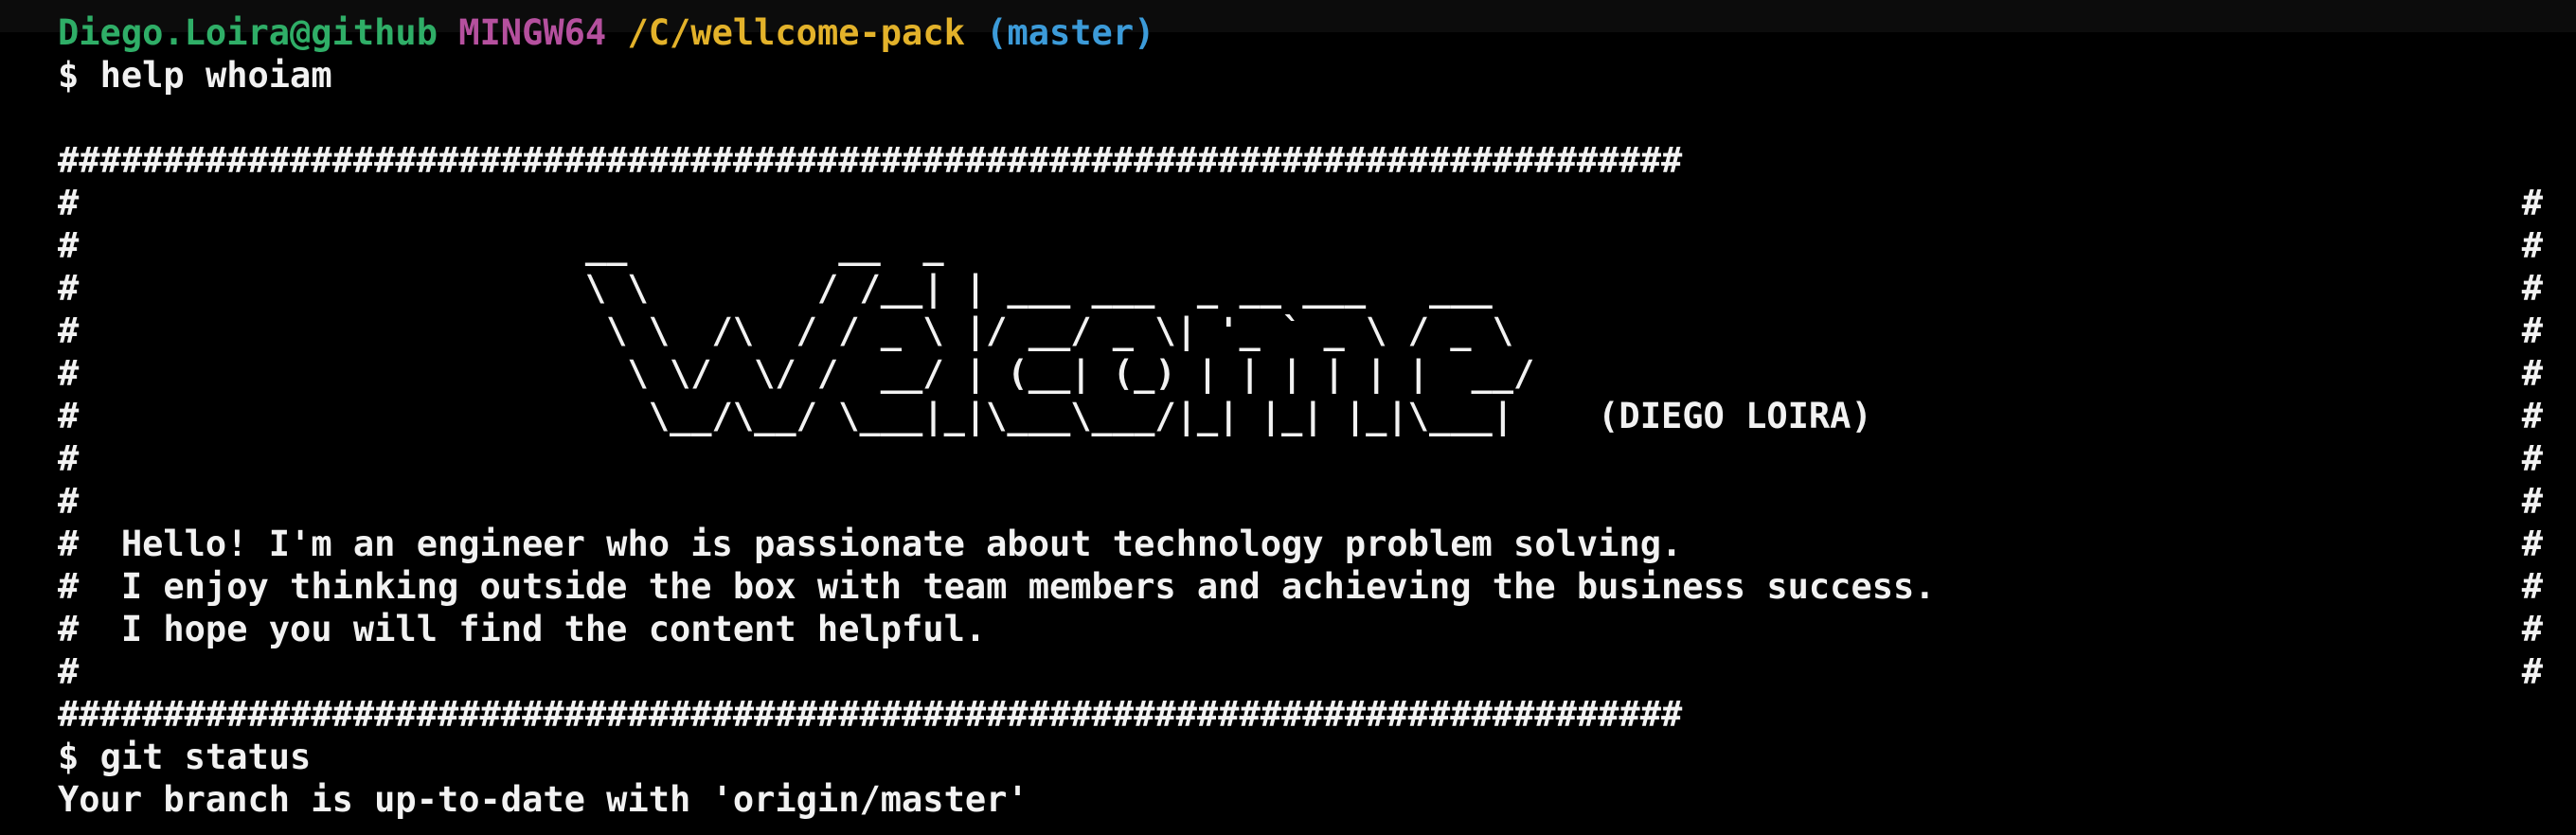 This screenshot has width=2576, height=835. Describe the element at coordinates (786, 288) in the screenshot. I see `ascii-art-row: \ \ / /__| | ___ ___ _ __ ___ ___` at that location.